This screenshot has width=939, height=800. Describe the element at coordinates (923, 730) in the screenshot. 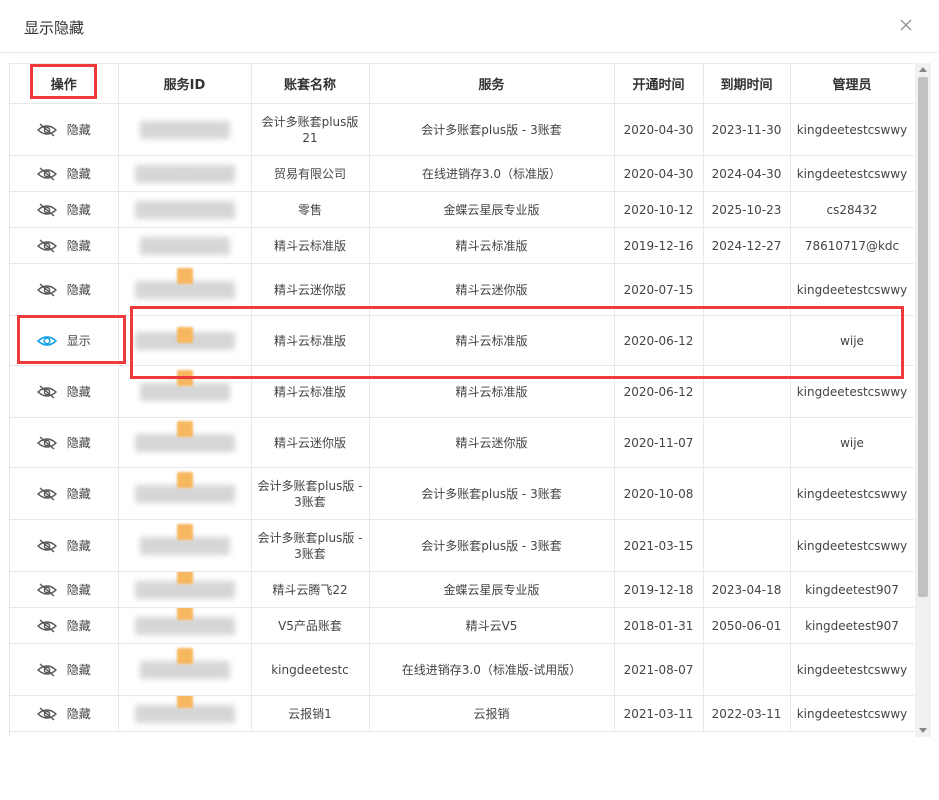

I see `scroll-down-icon` at that location.